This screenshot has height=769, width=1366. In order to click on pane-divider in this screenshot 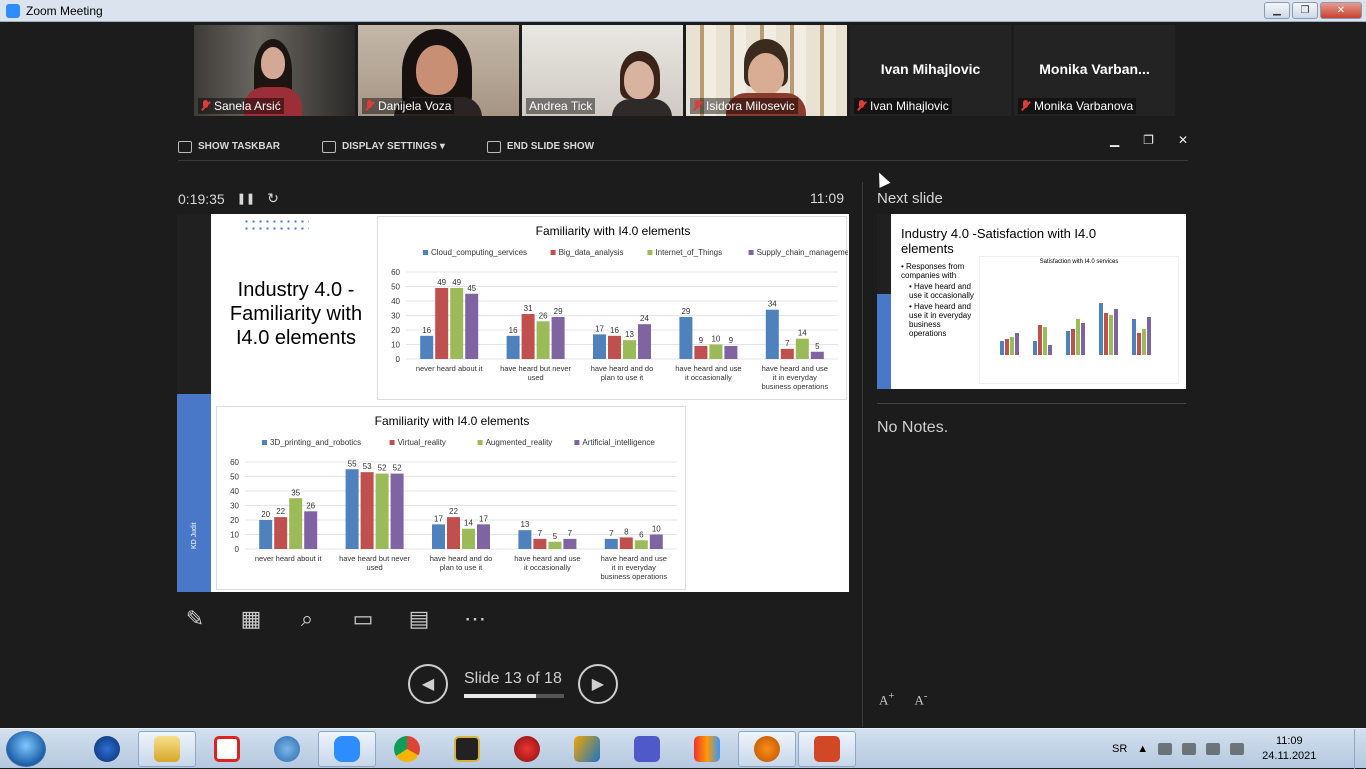, I will do `click(862, 454)`.